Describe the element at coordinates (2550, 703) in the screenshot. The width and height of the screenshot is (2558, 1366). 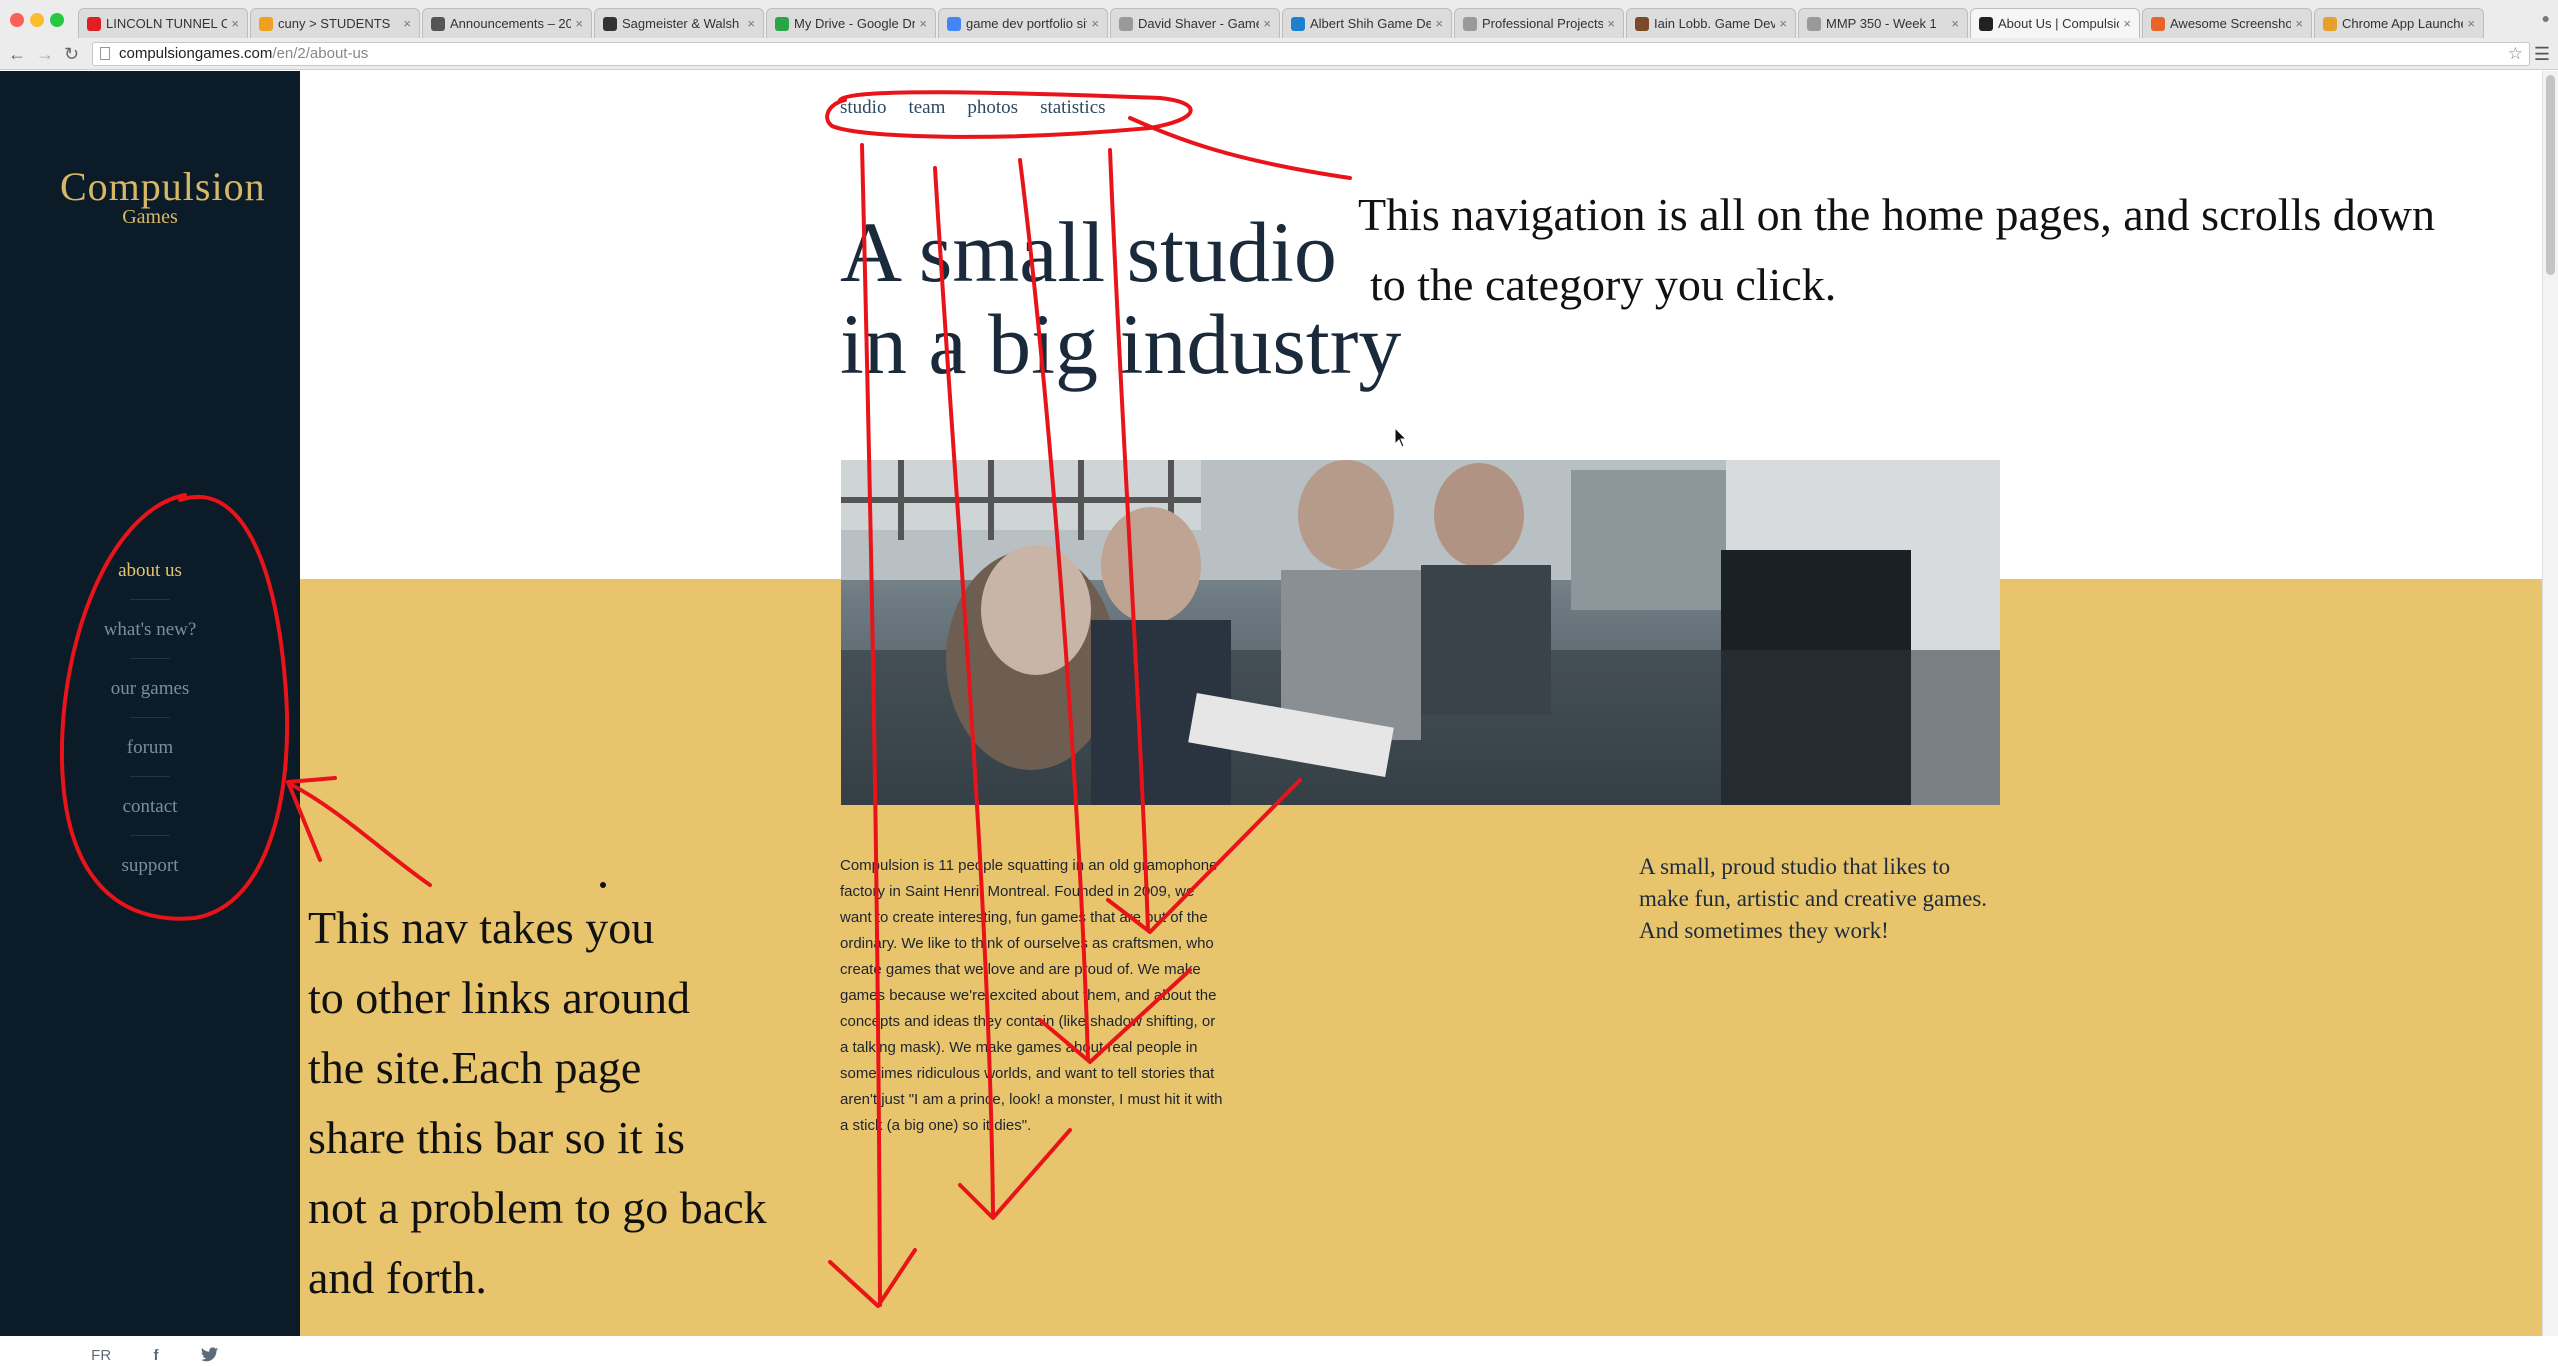
I see `page-scrollbar` at that location.